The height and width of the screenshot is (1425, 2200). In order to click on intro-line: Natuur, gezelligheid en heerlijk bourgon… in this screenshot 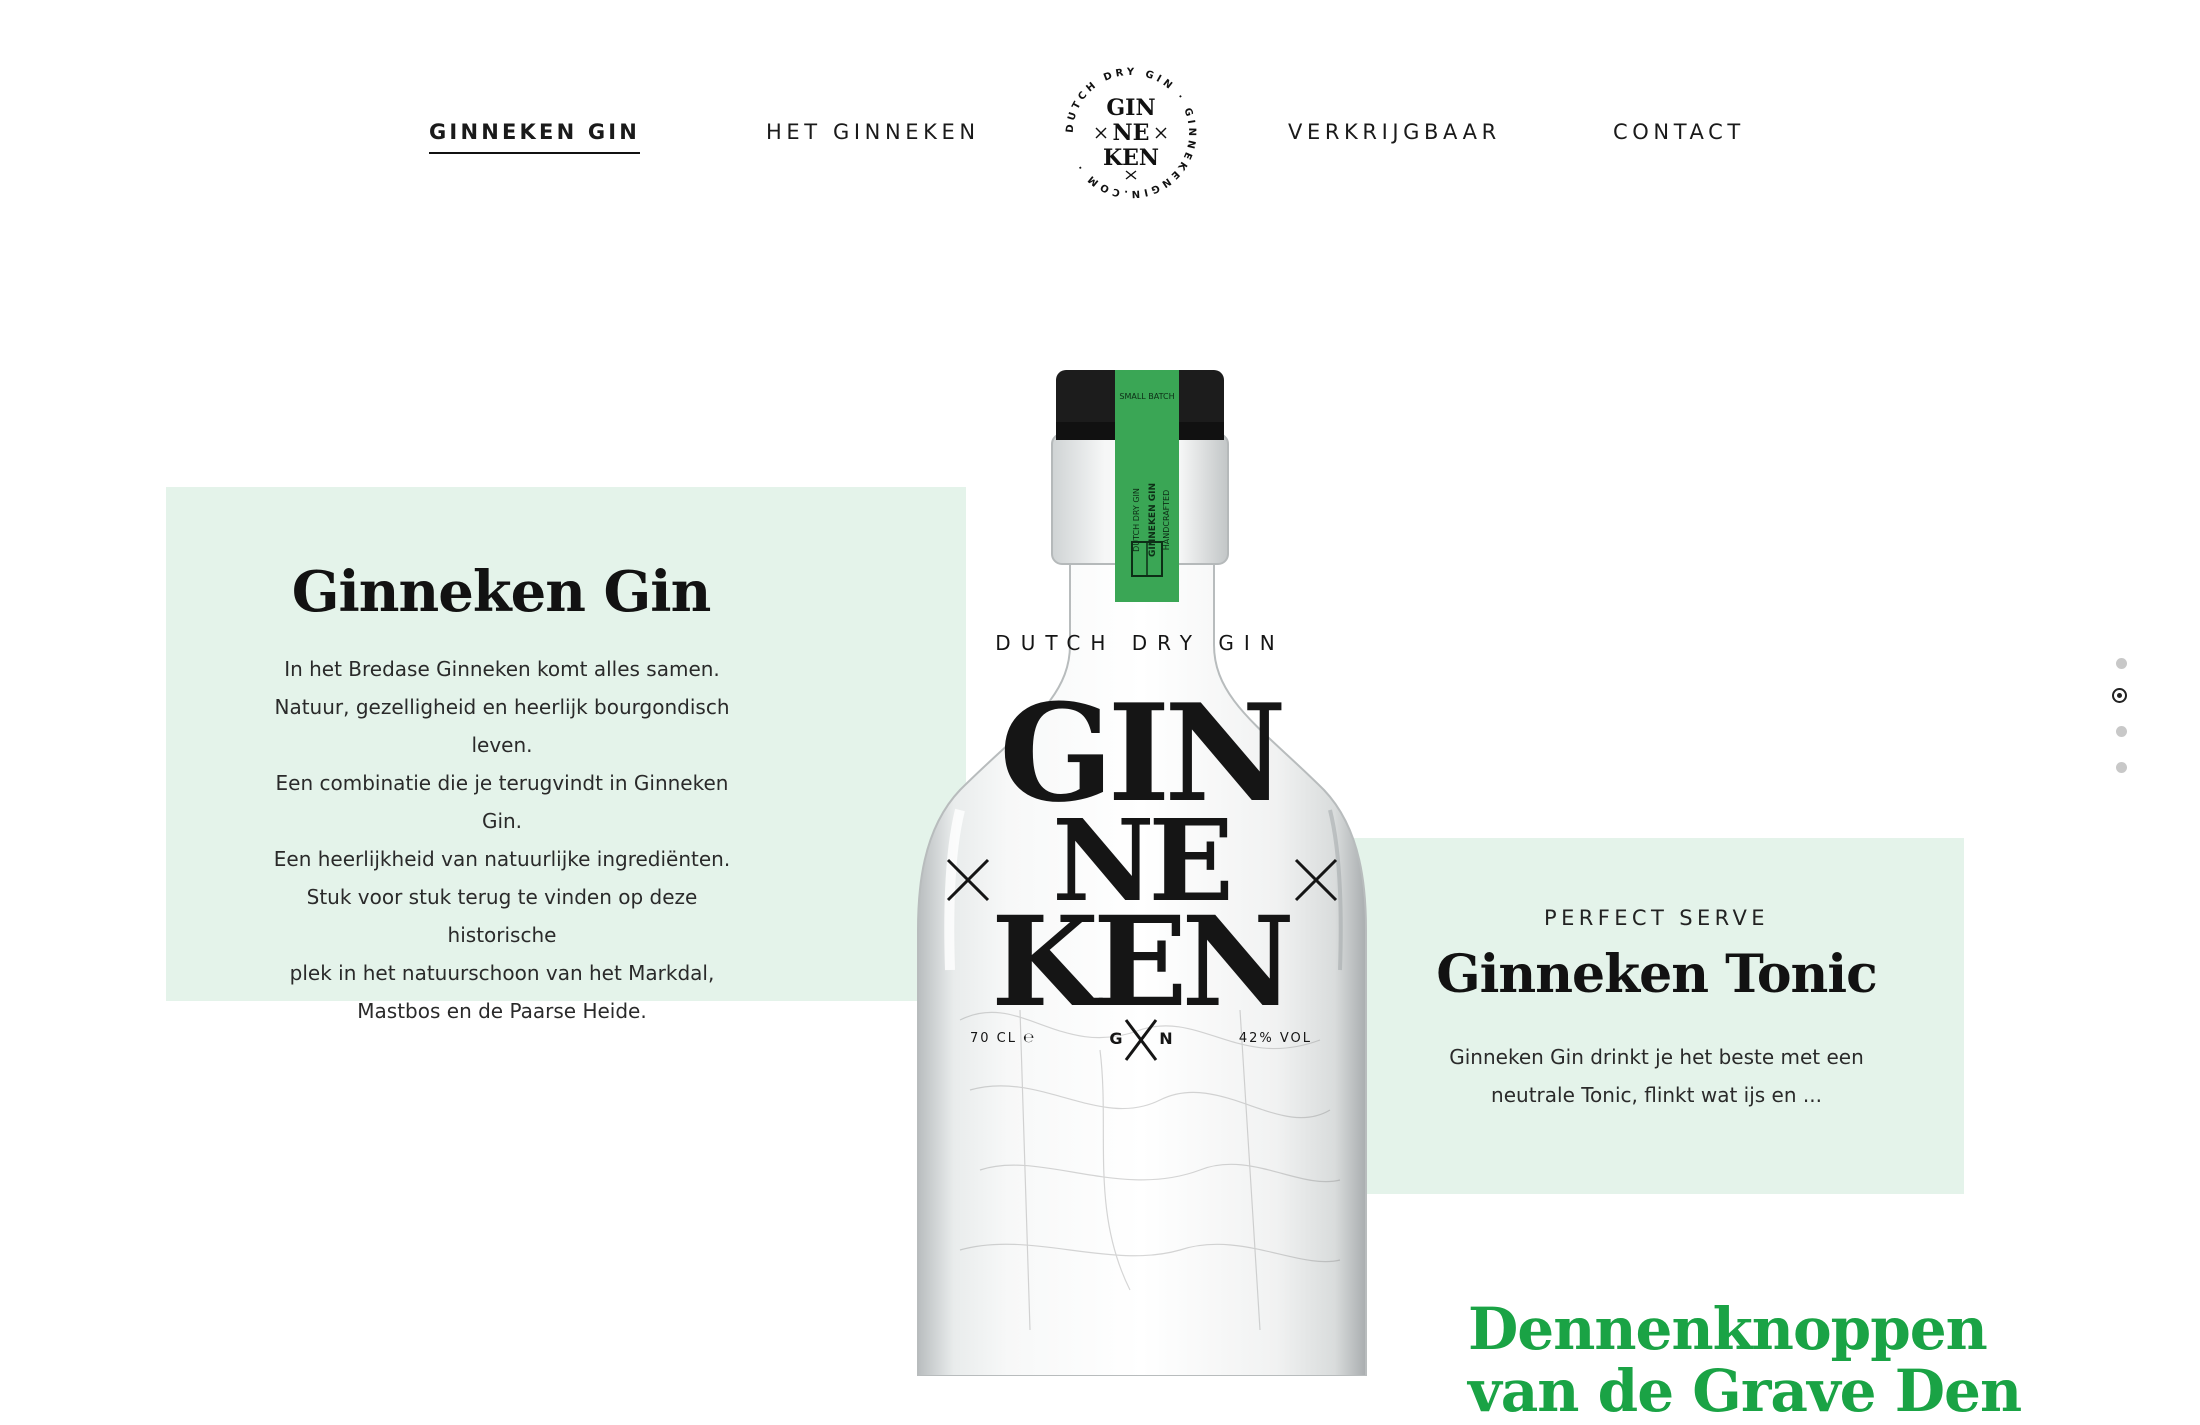, I will do `click(502, 726)`.